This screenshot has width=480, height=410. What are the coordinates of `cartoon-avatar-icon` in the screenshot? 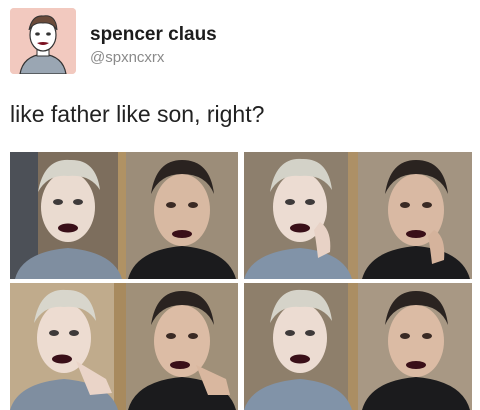 It's located at (43, 41).